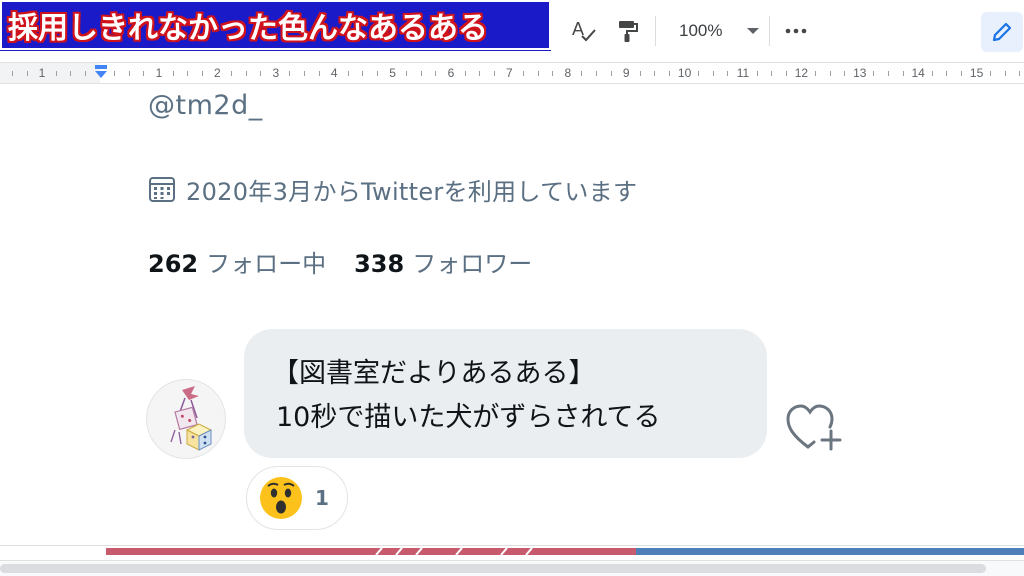 The height and width of the screenshot is (576, 1024). What do you see at coordinates (493, 568) in the screenshot?
I see `scrollbar-thumb` at bounding box center [493, 568].